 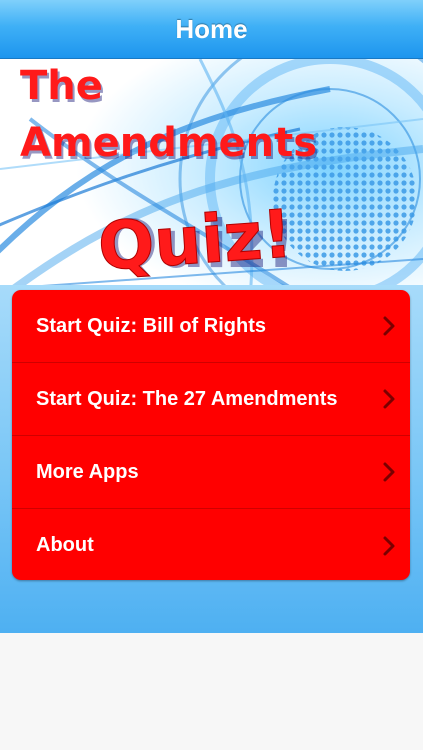 What do you see at coordinates (211, 544) in the screenshot?
I see `menu-item-about: About` at bounding box center [211, 544].